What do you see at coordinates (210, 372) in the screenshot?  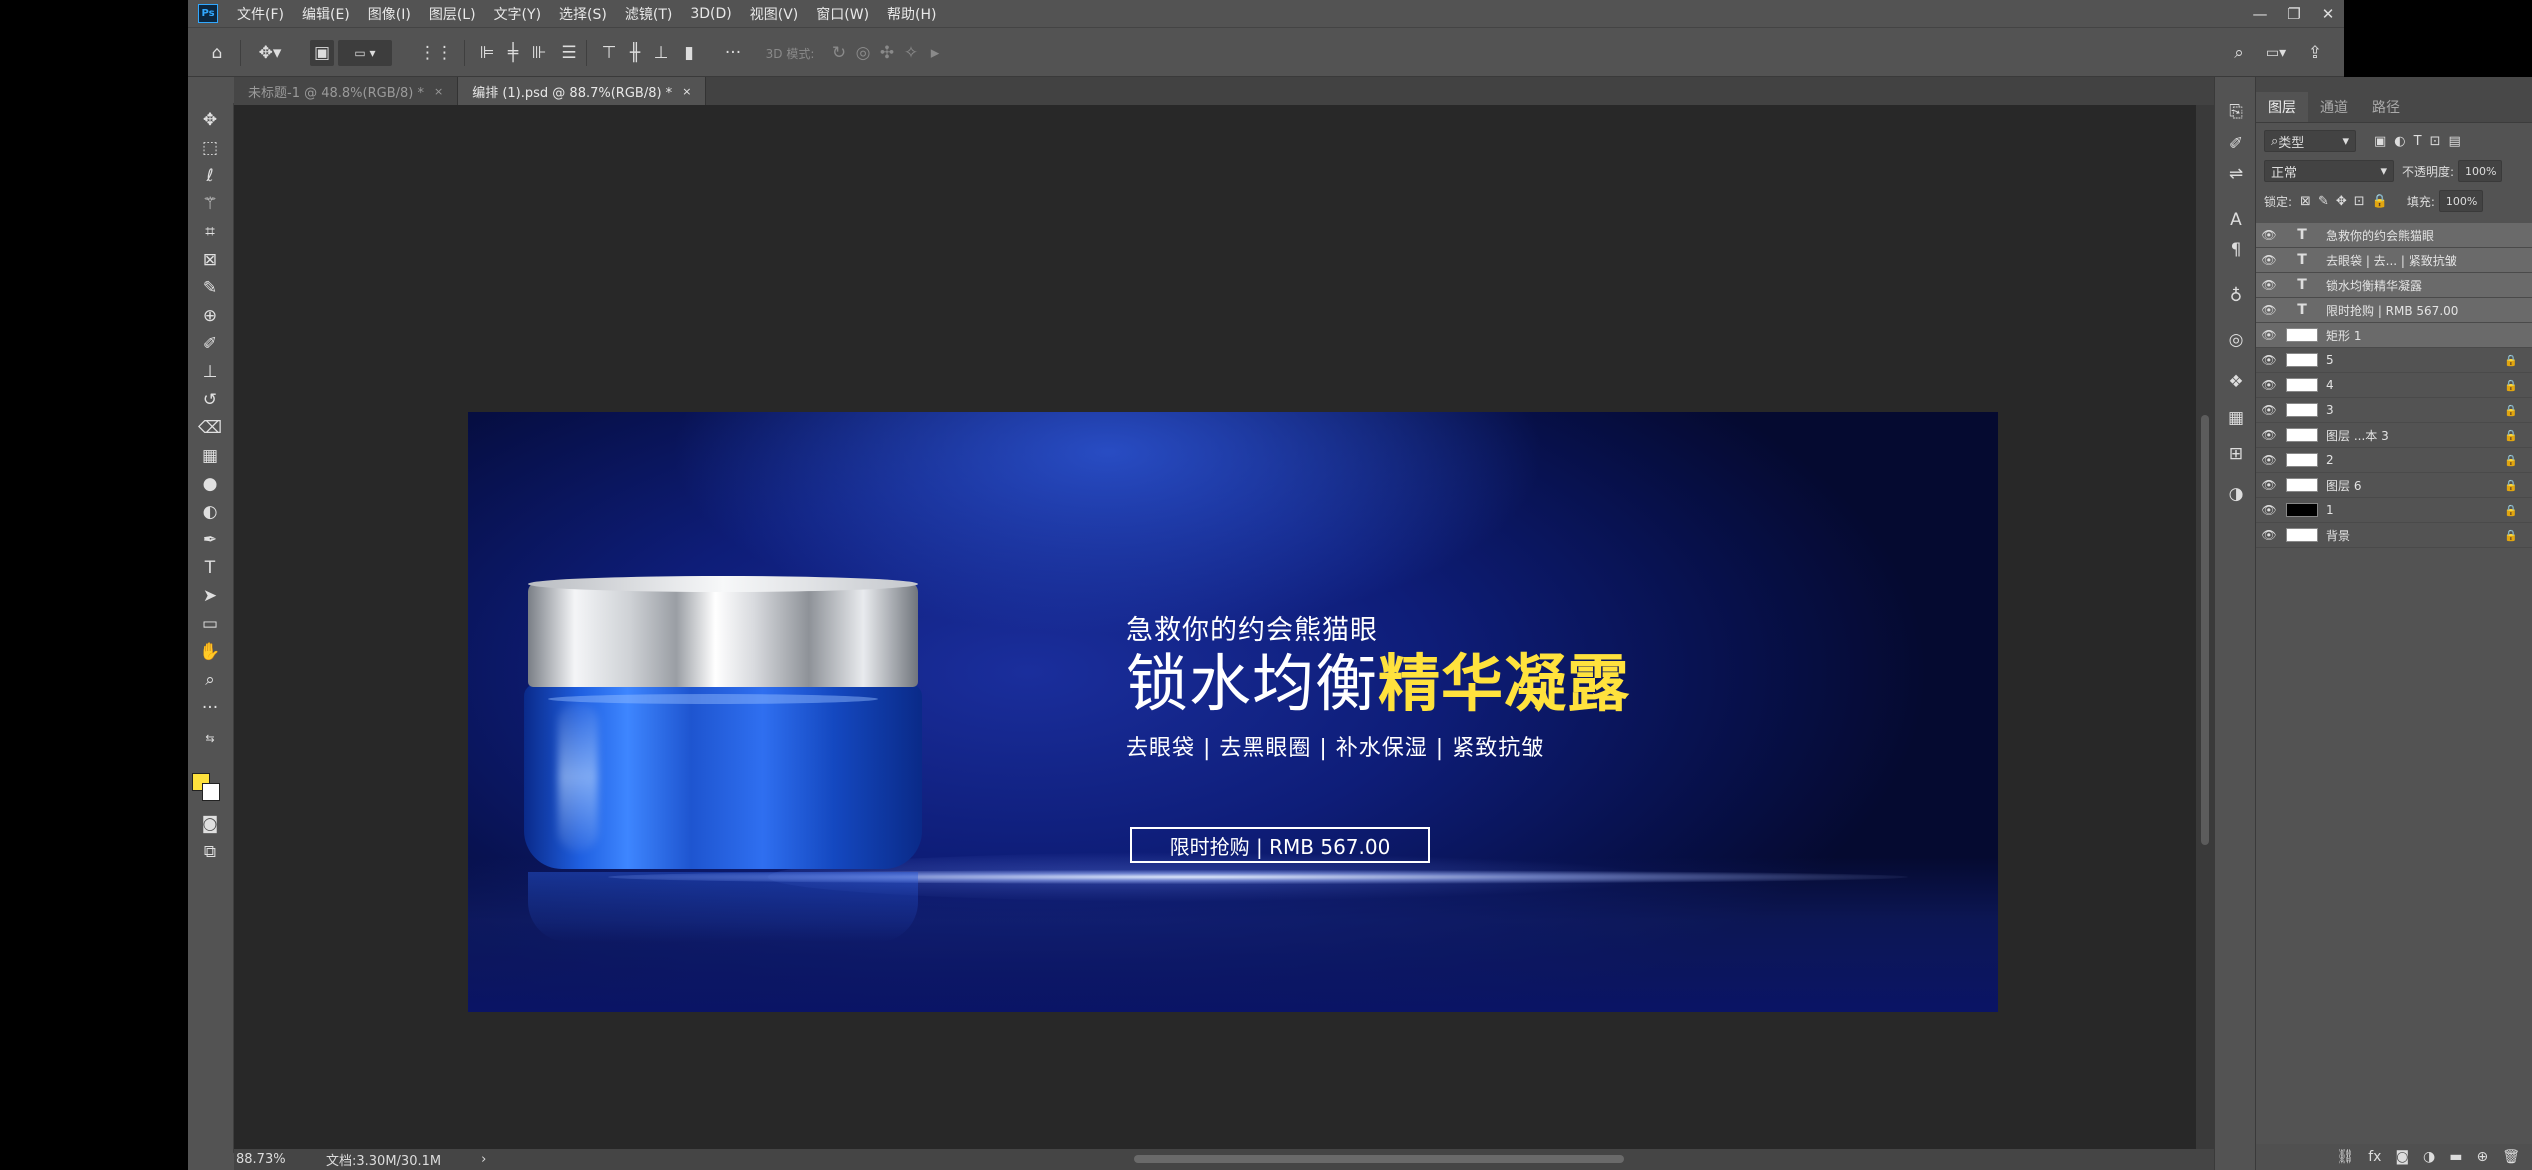 I see `clone-stamp-tool-icon: ⊥` at bounding box center [210, 372].